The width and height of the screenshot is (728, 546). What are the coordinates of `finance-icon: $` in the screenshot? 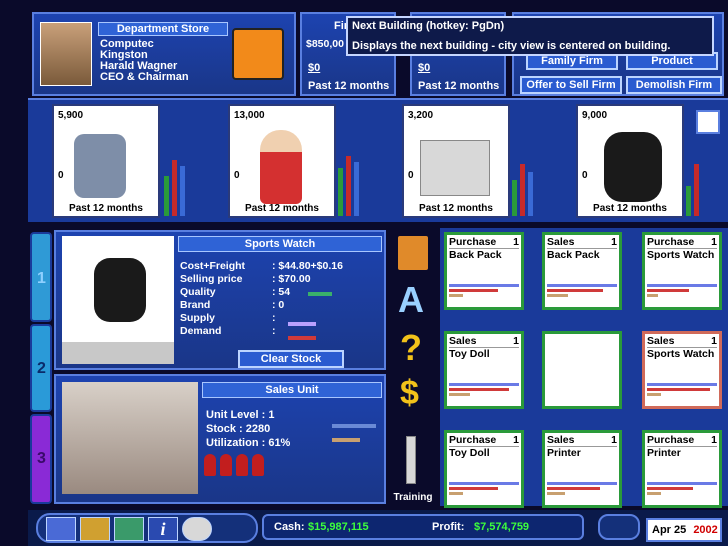 It's located at (409, 393).